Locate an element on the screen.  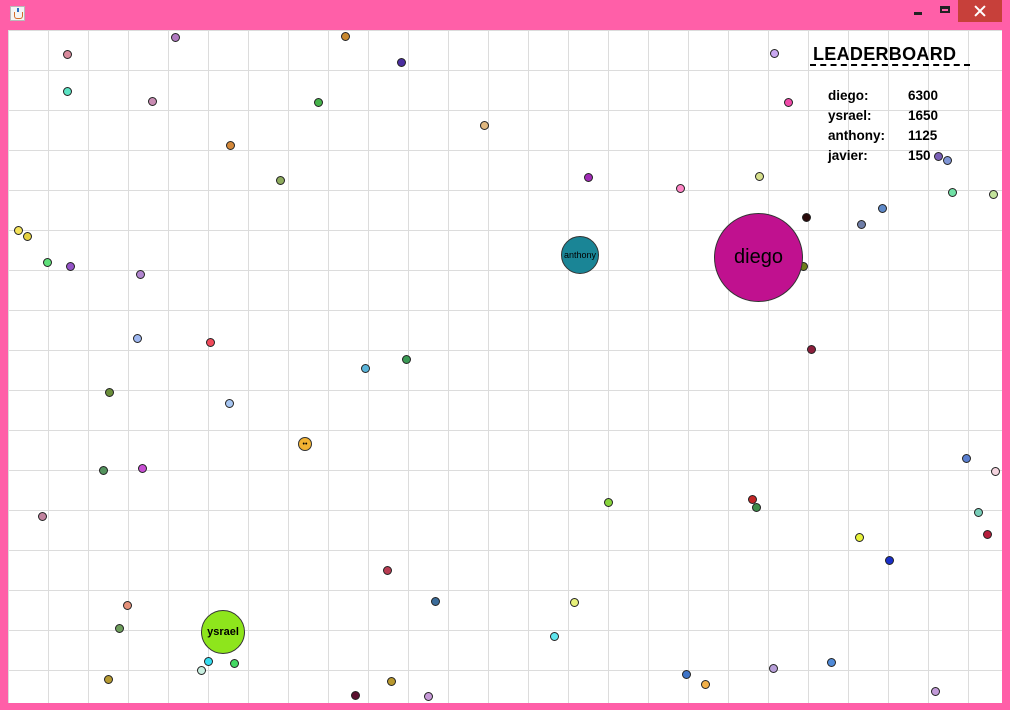
player-name-anthony: anthony is located at coordinates (580, 255).